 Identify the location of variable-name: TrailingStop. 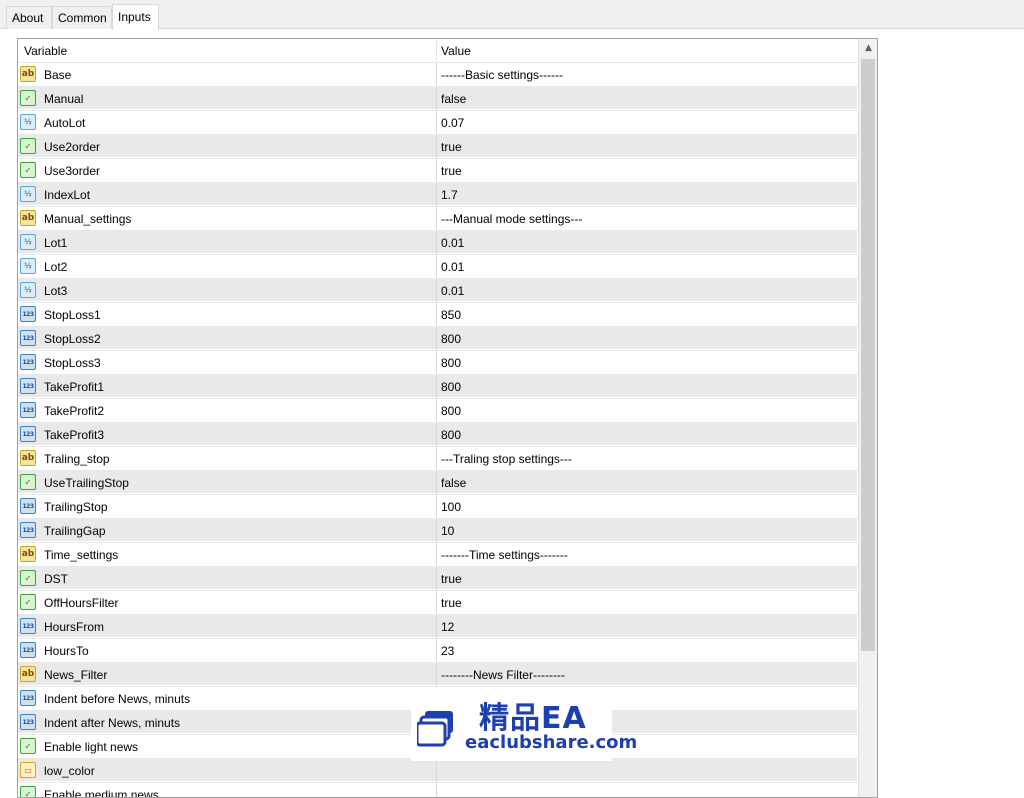
(76, 507).